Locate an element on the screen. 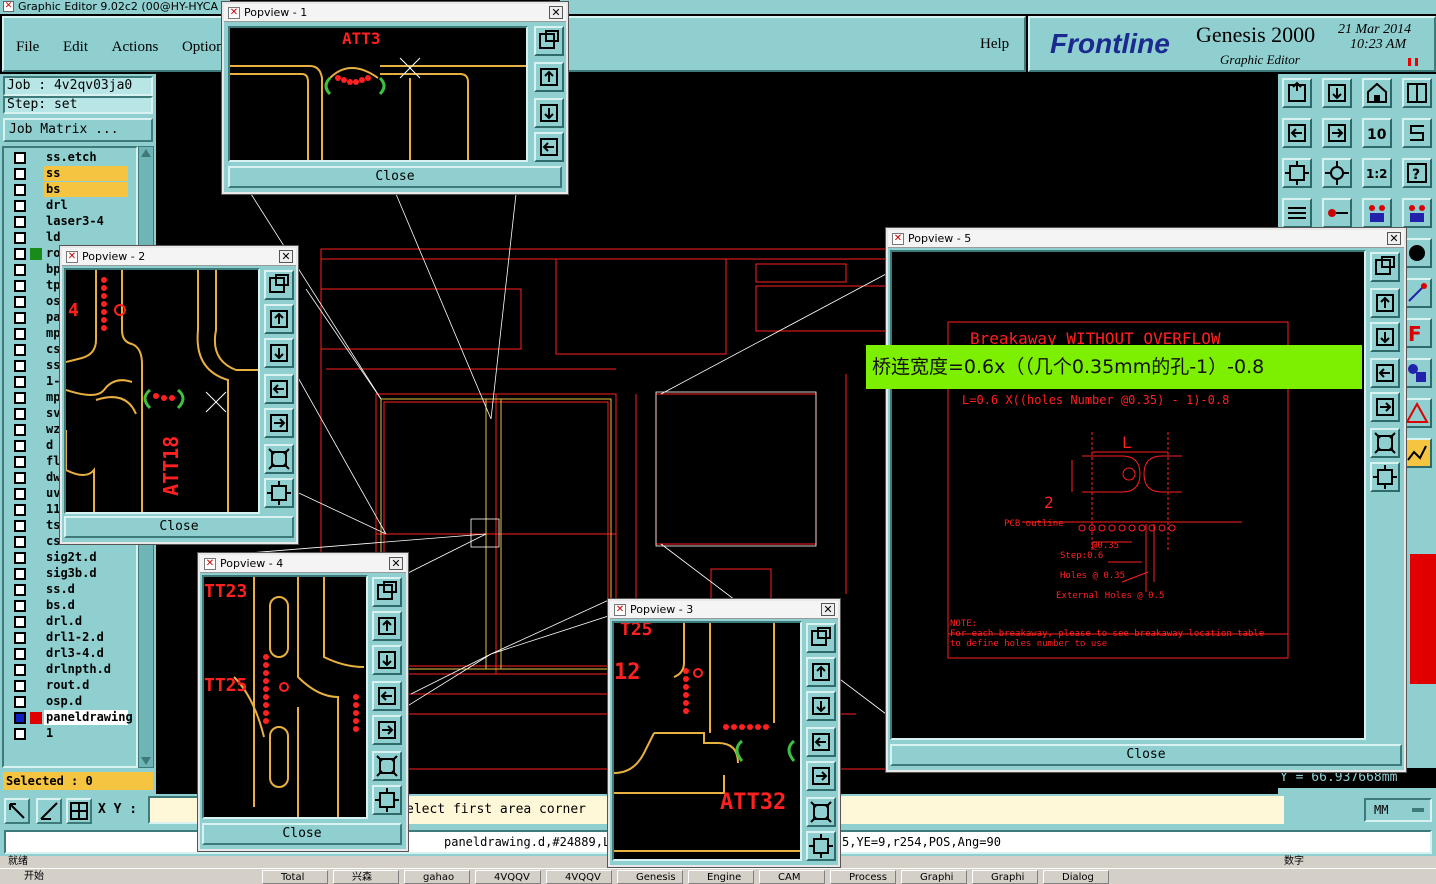 The image size is (1436, 884). black-dot-icon is located at coordinates (1417, 253).